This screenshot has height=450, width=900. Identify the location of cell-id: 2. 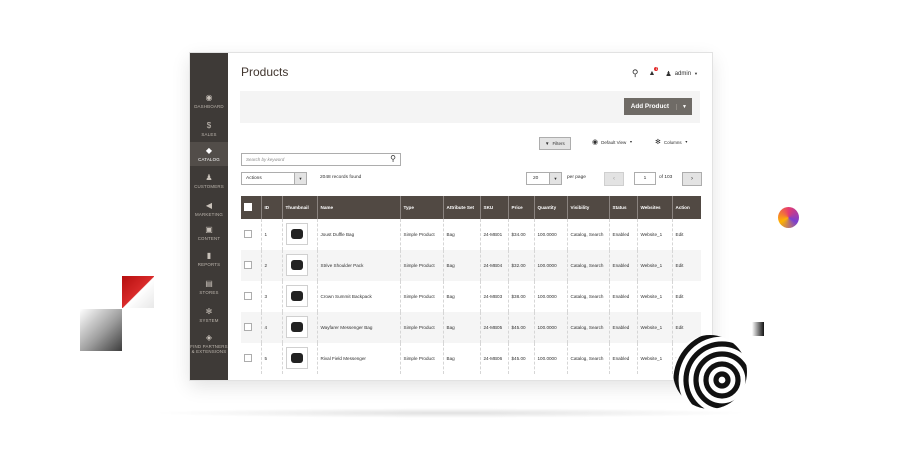
(271, 265).